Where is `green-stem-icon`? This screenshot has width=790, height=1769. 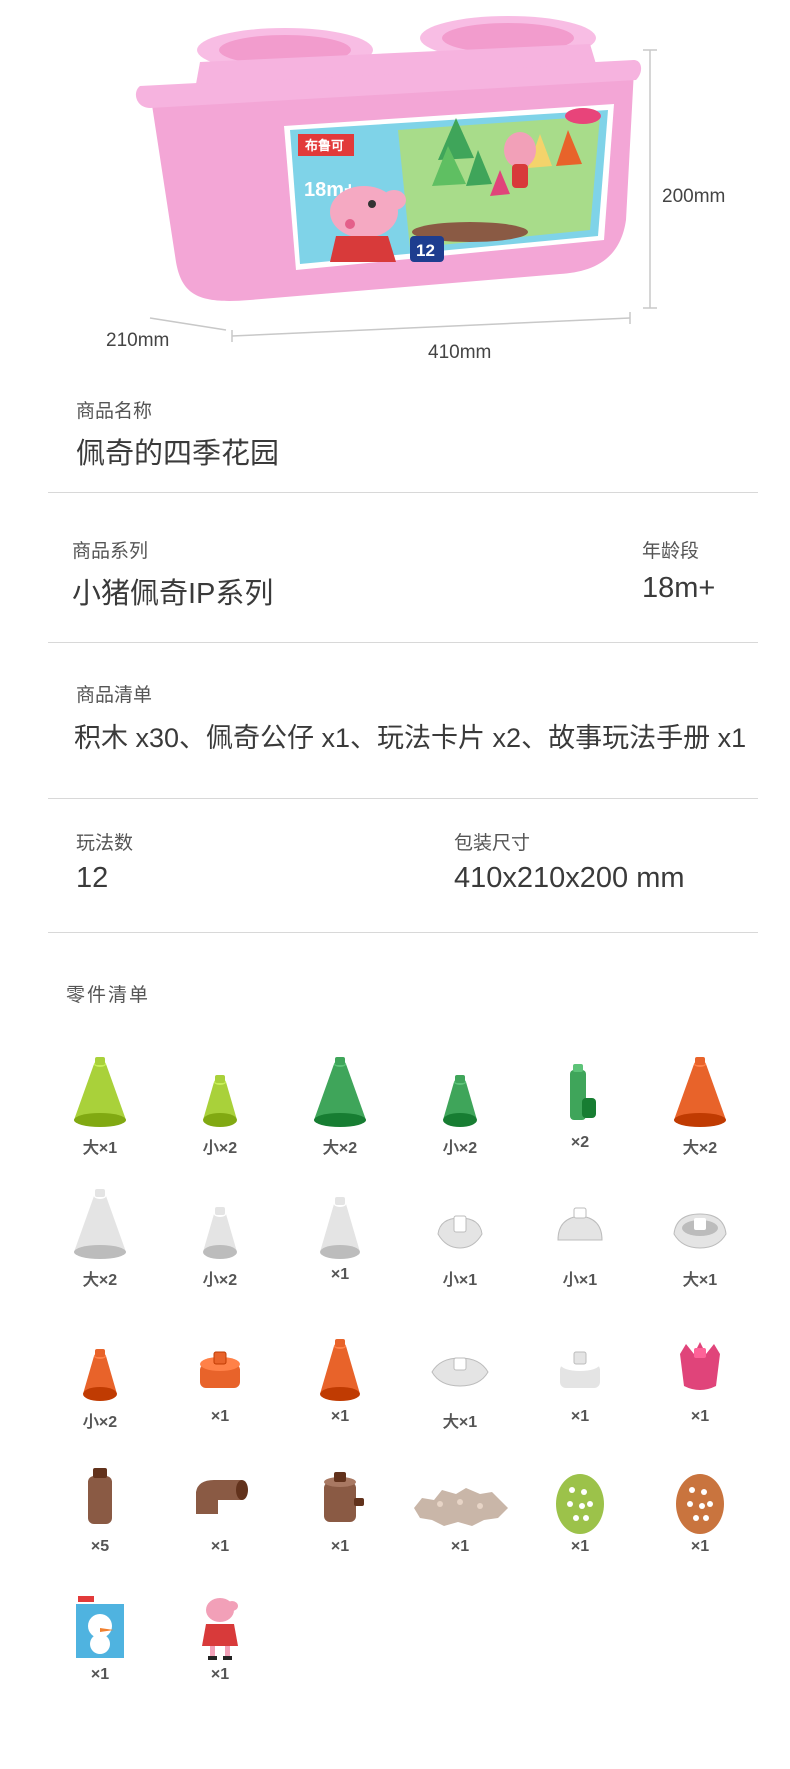
green-stem-icon is located at coordinates (583, 1092).